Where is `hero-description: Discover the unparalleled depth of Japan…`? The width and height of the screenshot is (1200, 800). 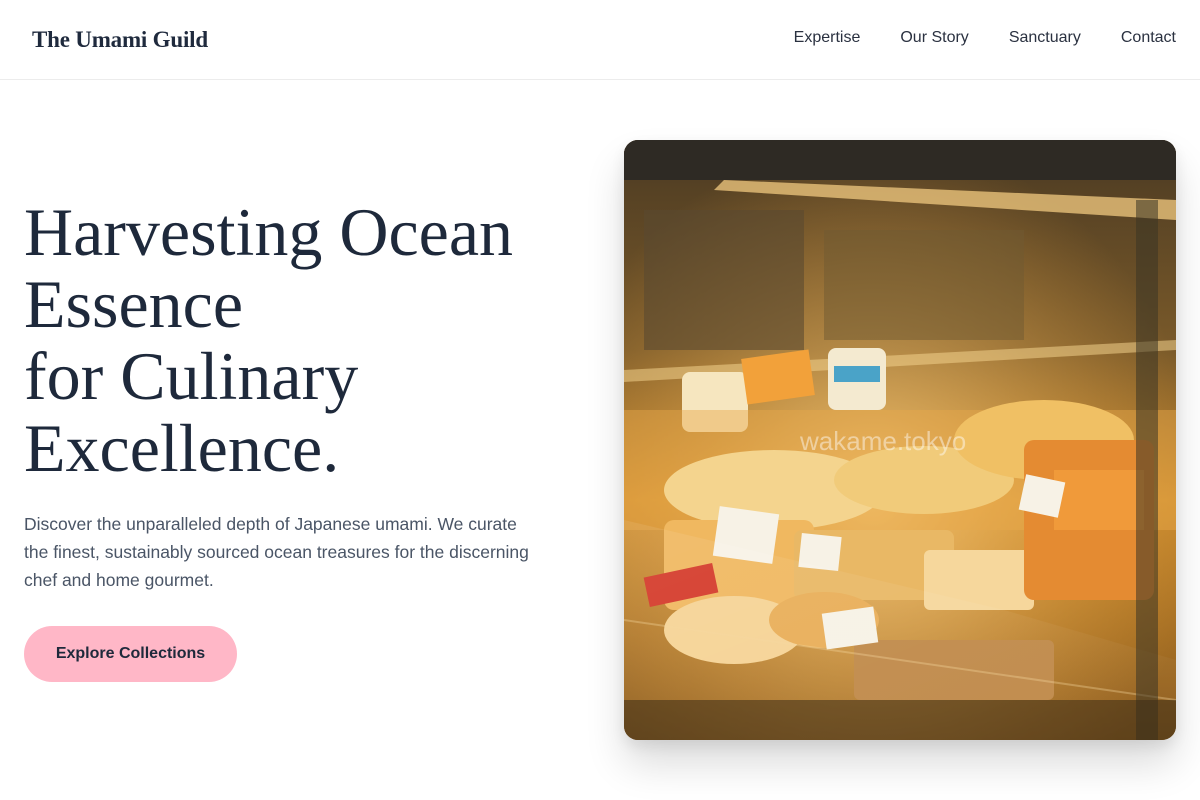 hero-description: Discover the unparalleled depth of Japan… is located at coordinates (276, 552).